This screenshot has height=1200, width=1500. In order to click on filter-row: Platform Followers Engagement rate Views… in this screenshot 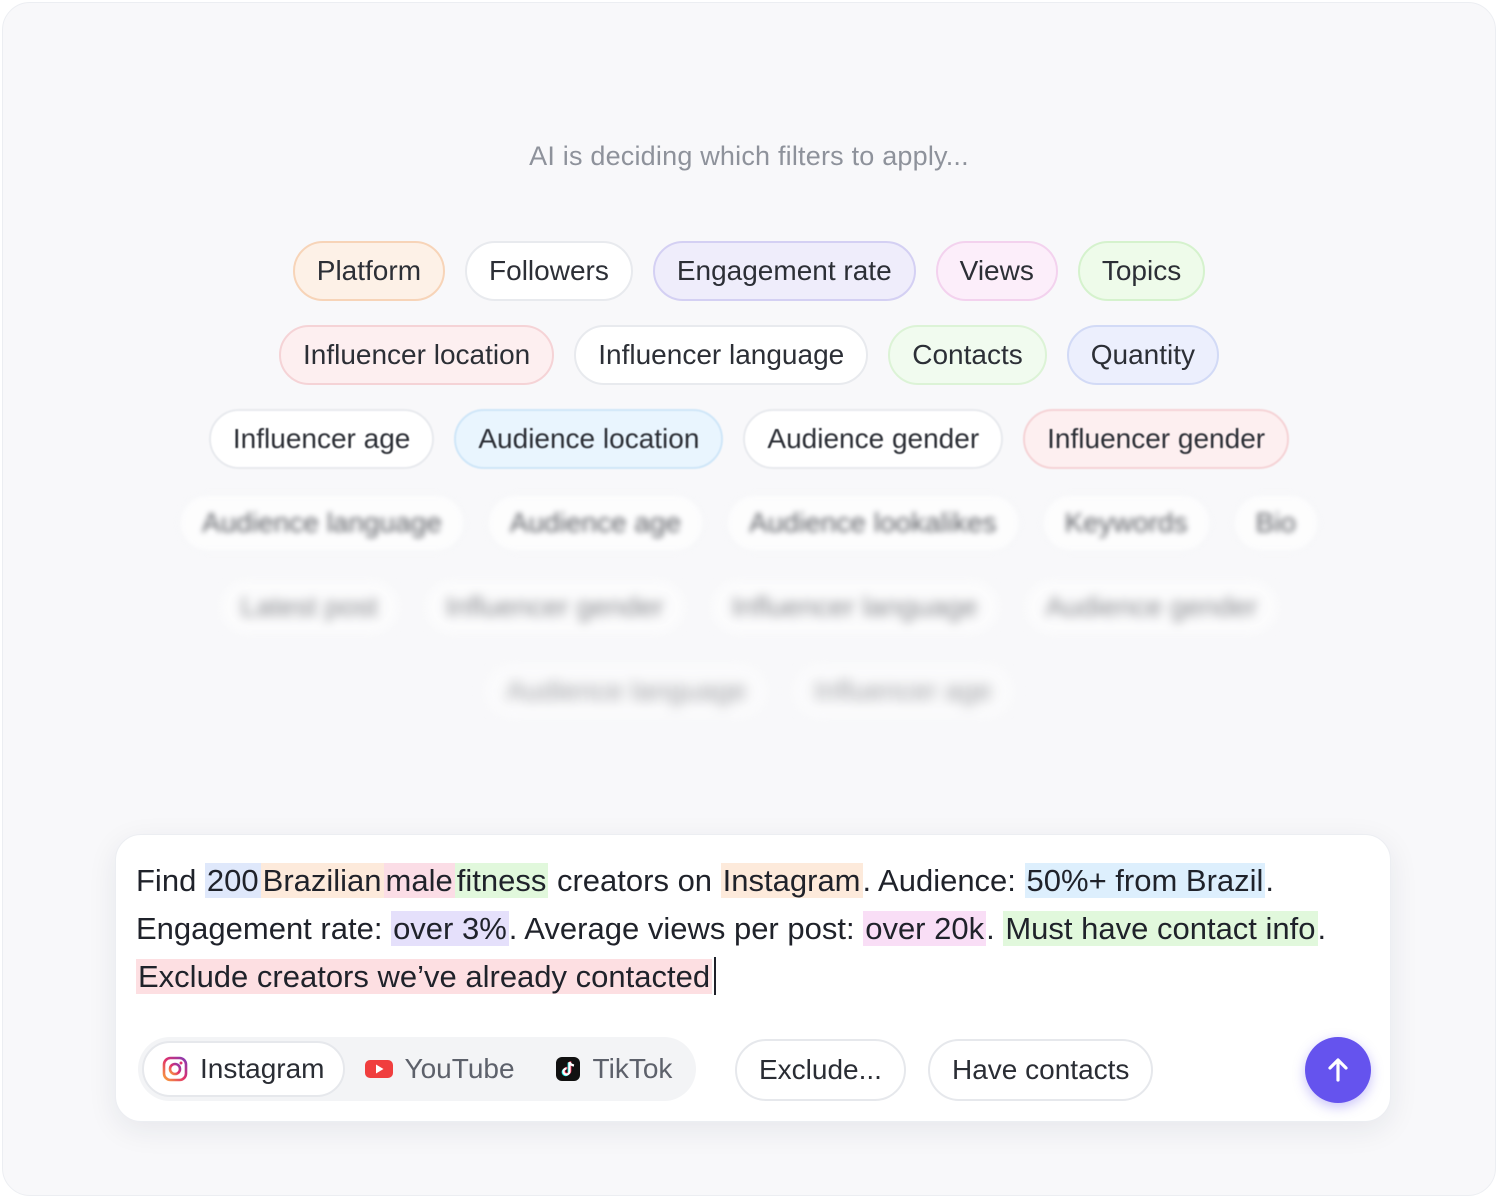, I will do `click(749, 271)`.